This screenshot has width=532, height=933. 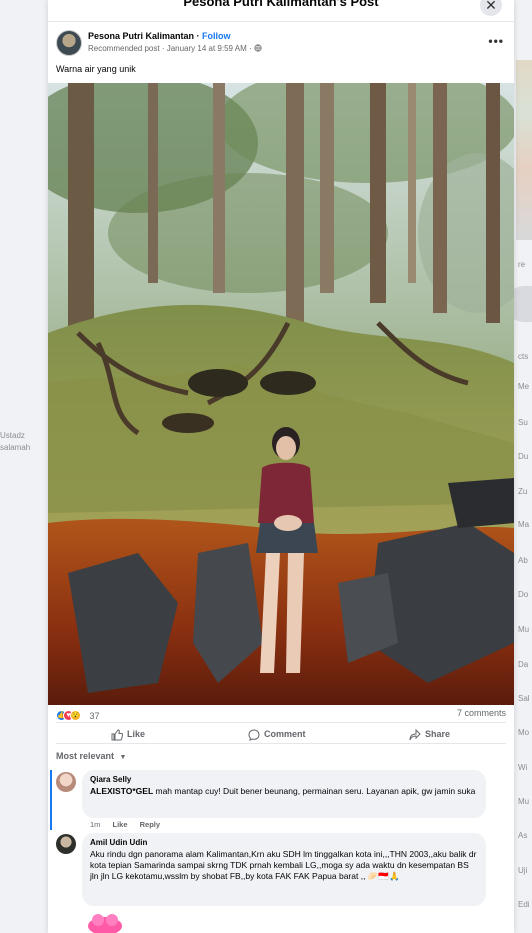 I want to click on comment-like-button: Like, so click(x=120, y=824).